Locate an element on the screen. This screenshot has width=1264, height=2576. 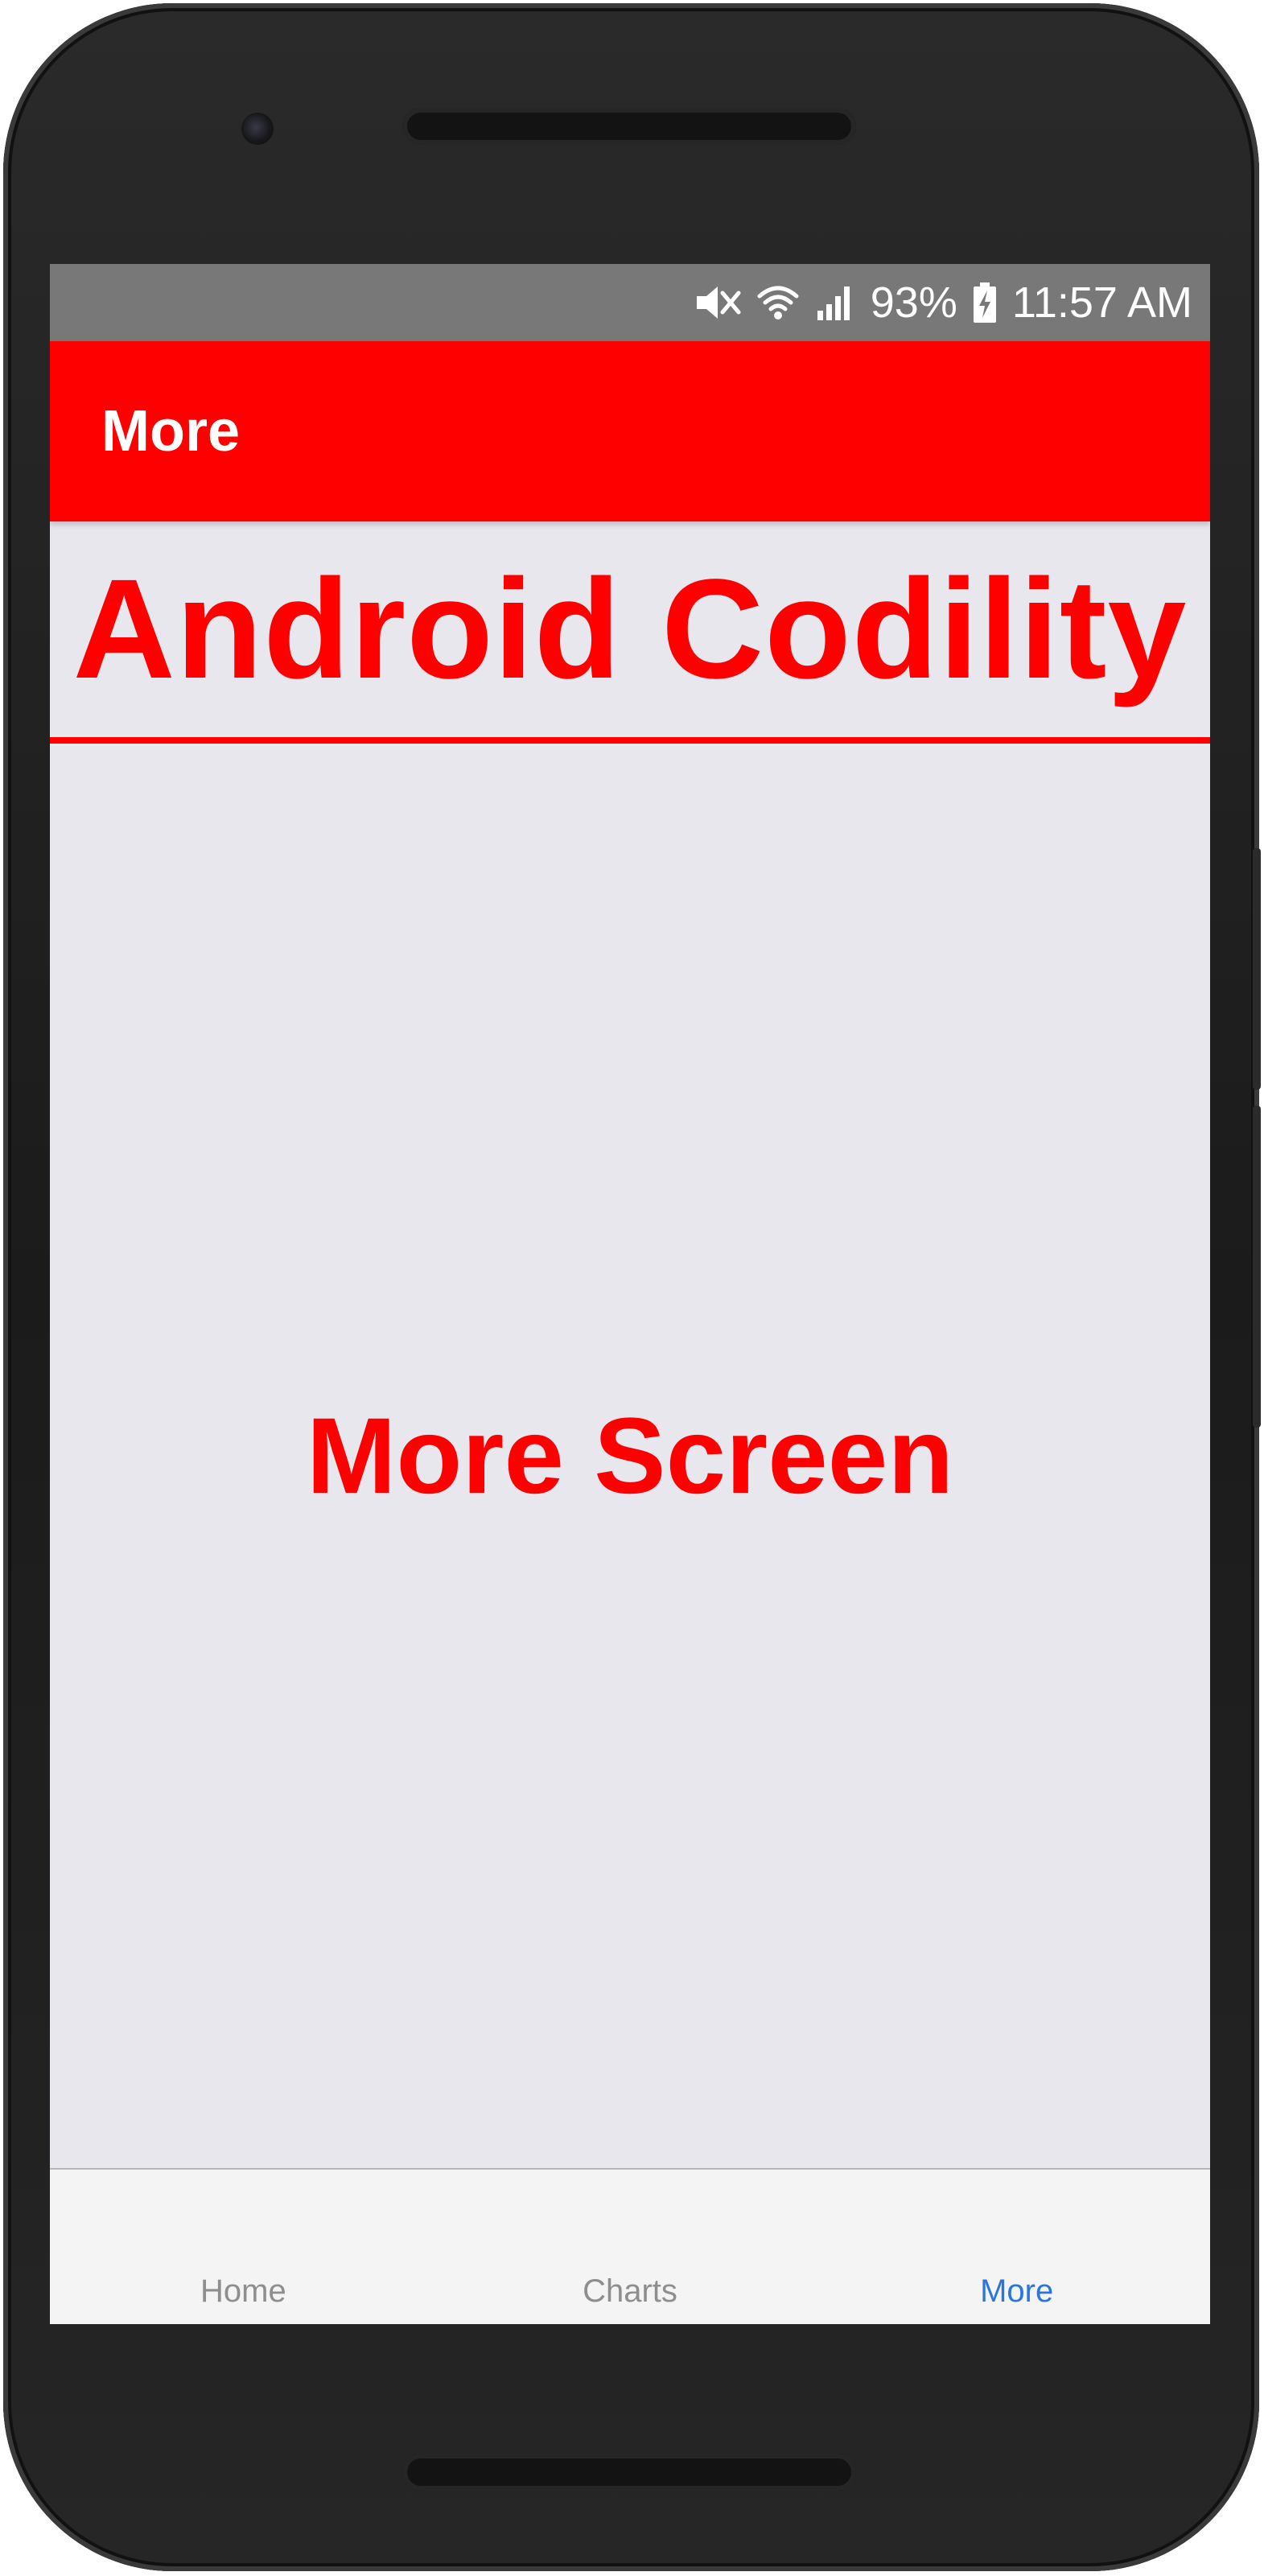
volume-button is located at coordinates (1257, 969).